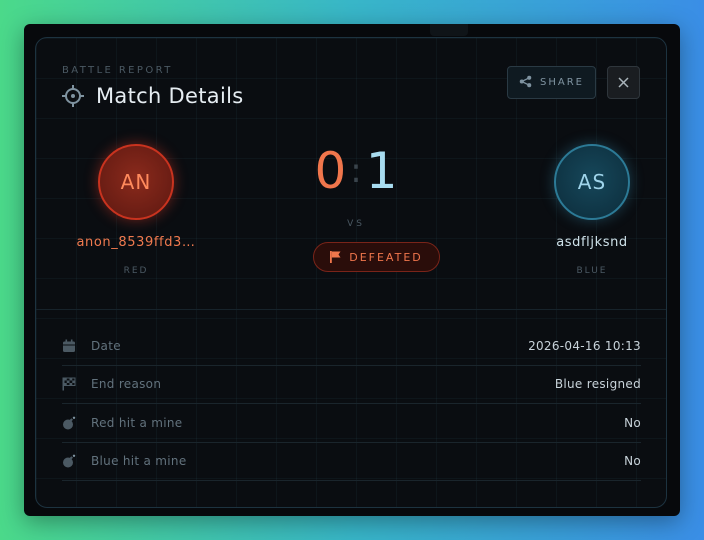 This screenshot has height=540, width=704. I want to click on detail-row-blue-mine: Blue hit a mine No, so click(351, 462).